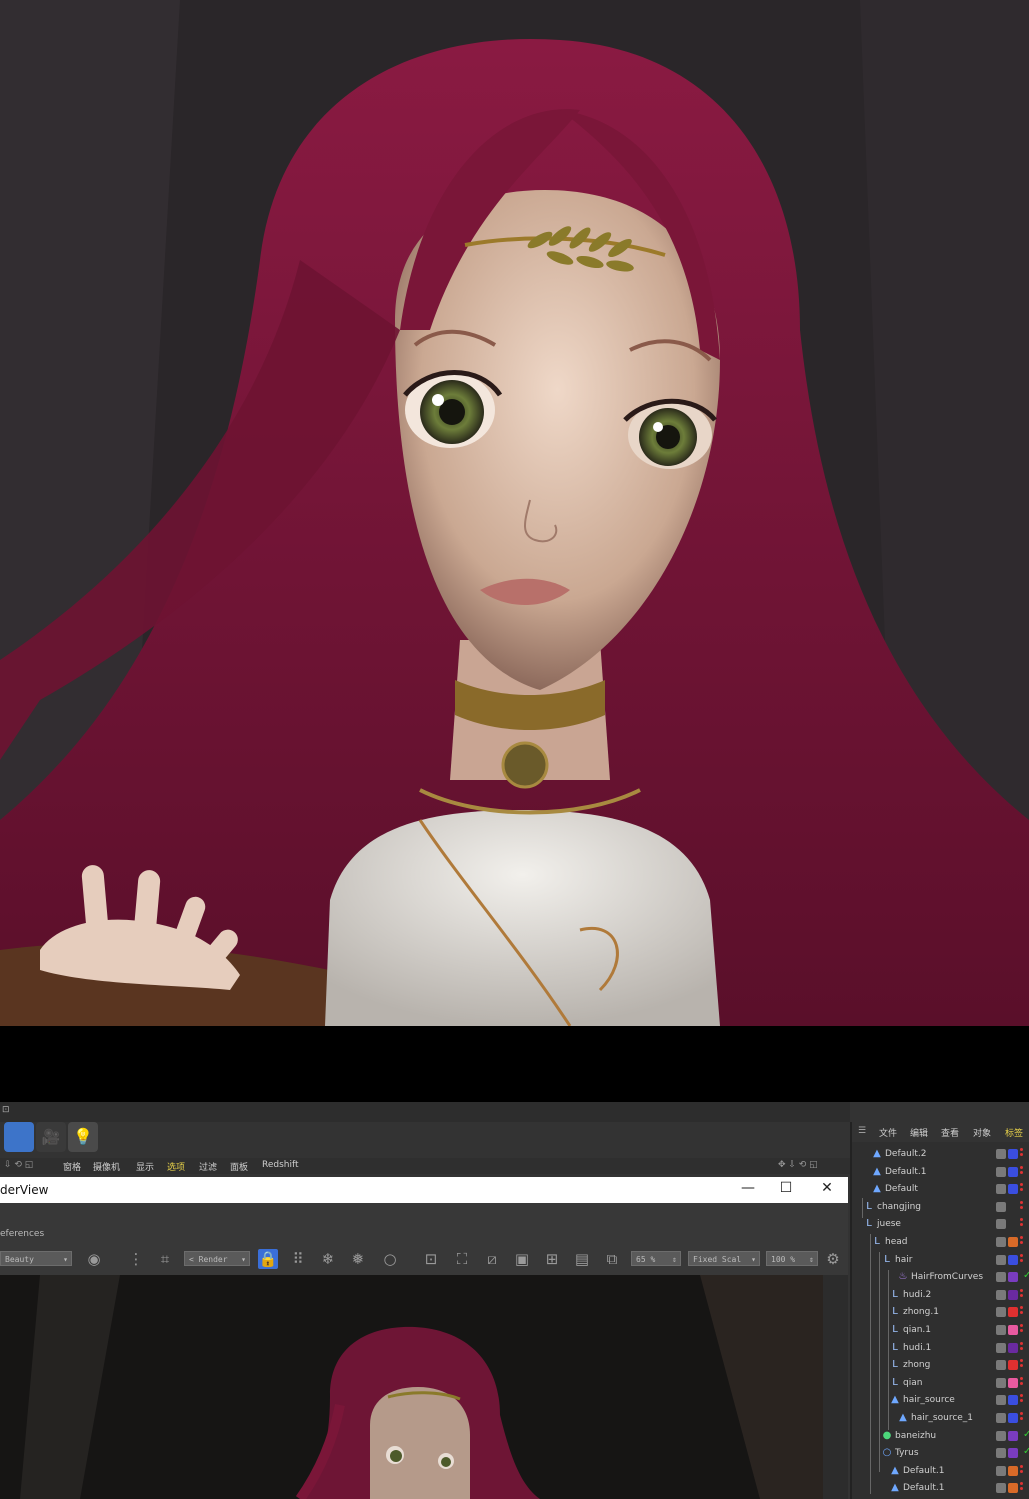  What do you see at coordinates (328, 1259) in the screenshot?
I see `snowflake-icon: ❄` at bounding box center [328, 1259].